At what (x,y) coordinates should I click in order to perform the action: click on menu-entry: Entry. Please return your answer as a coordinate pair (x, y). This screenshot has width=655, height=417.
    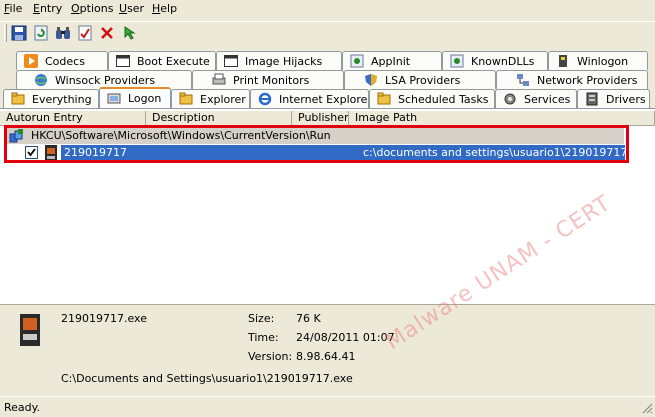
    Looking at the image, I should click on (47, 8).